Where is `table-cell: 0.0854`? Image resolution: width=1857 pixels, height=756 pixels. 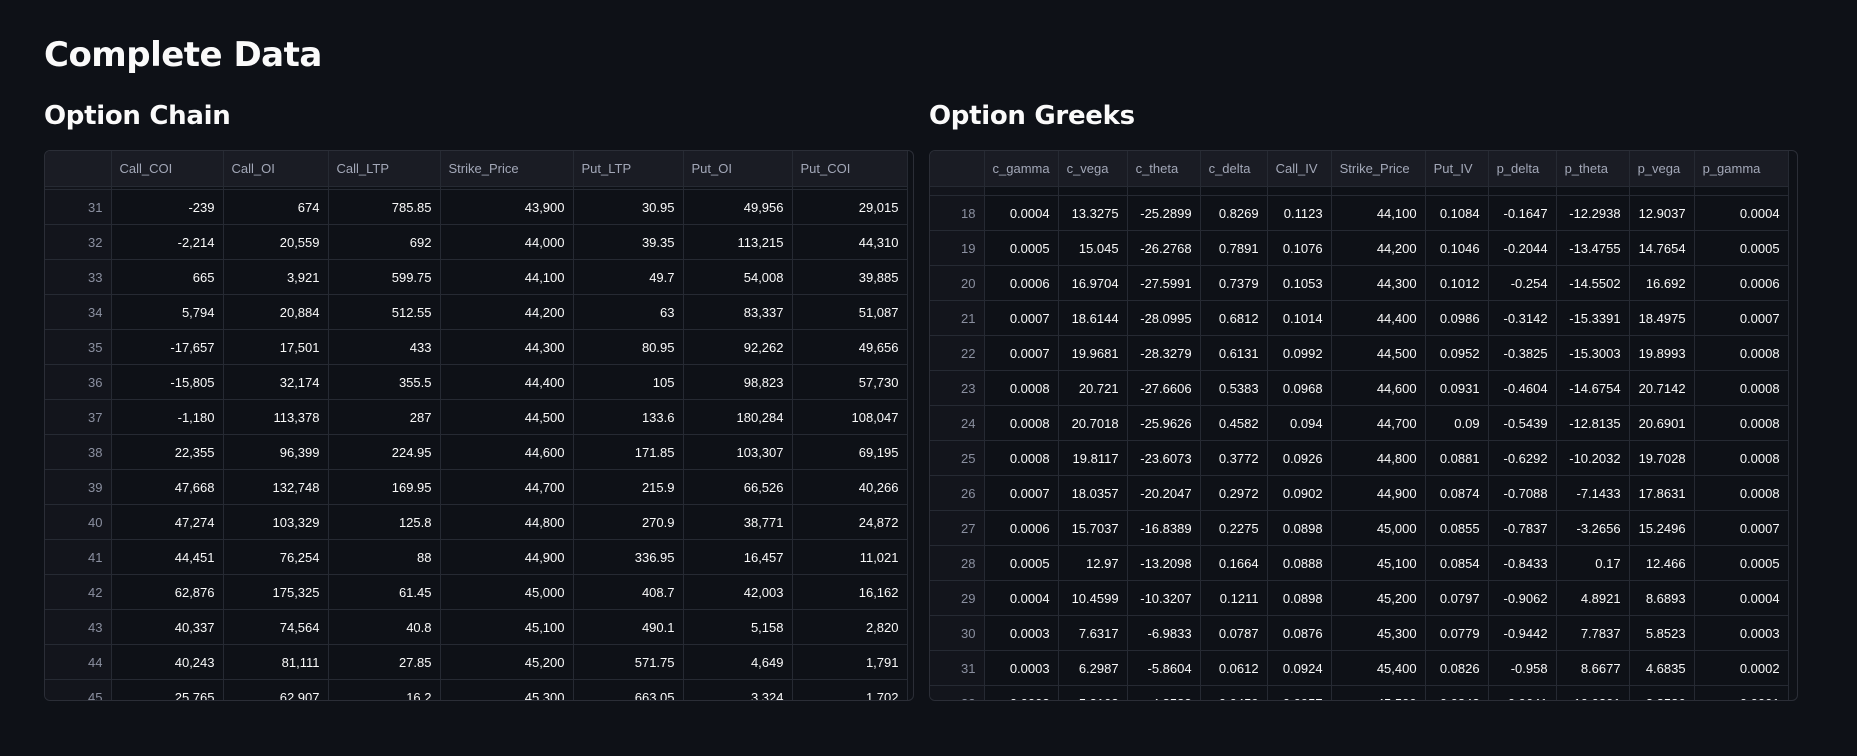 table-cell: 0.0854 is located at coordinates (1457, 563).